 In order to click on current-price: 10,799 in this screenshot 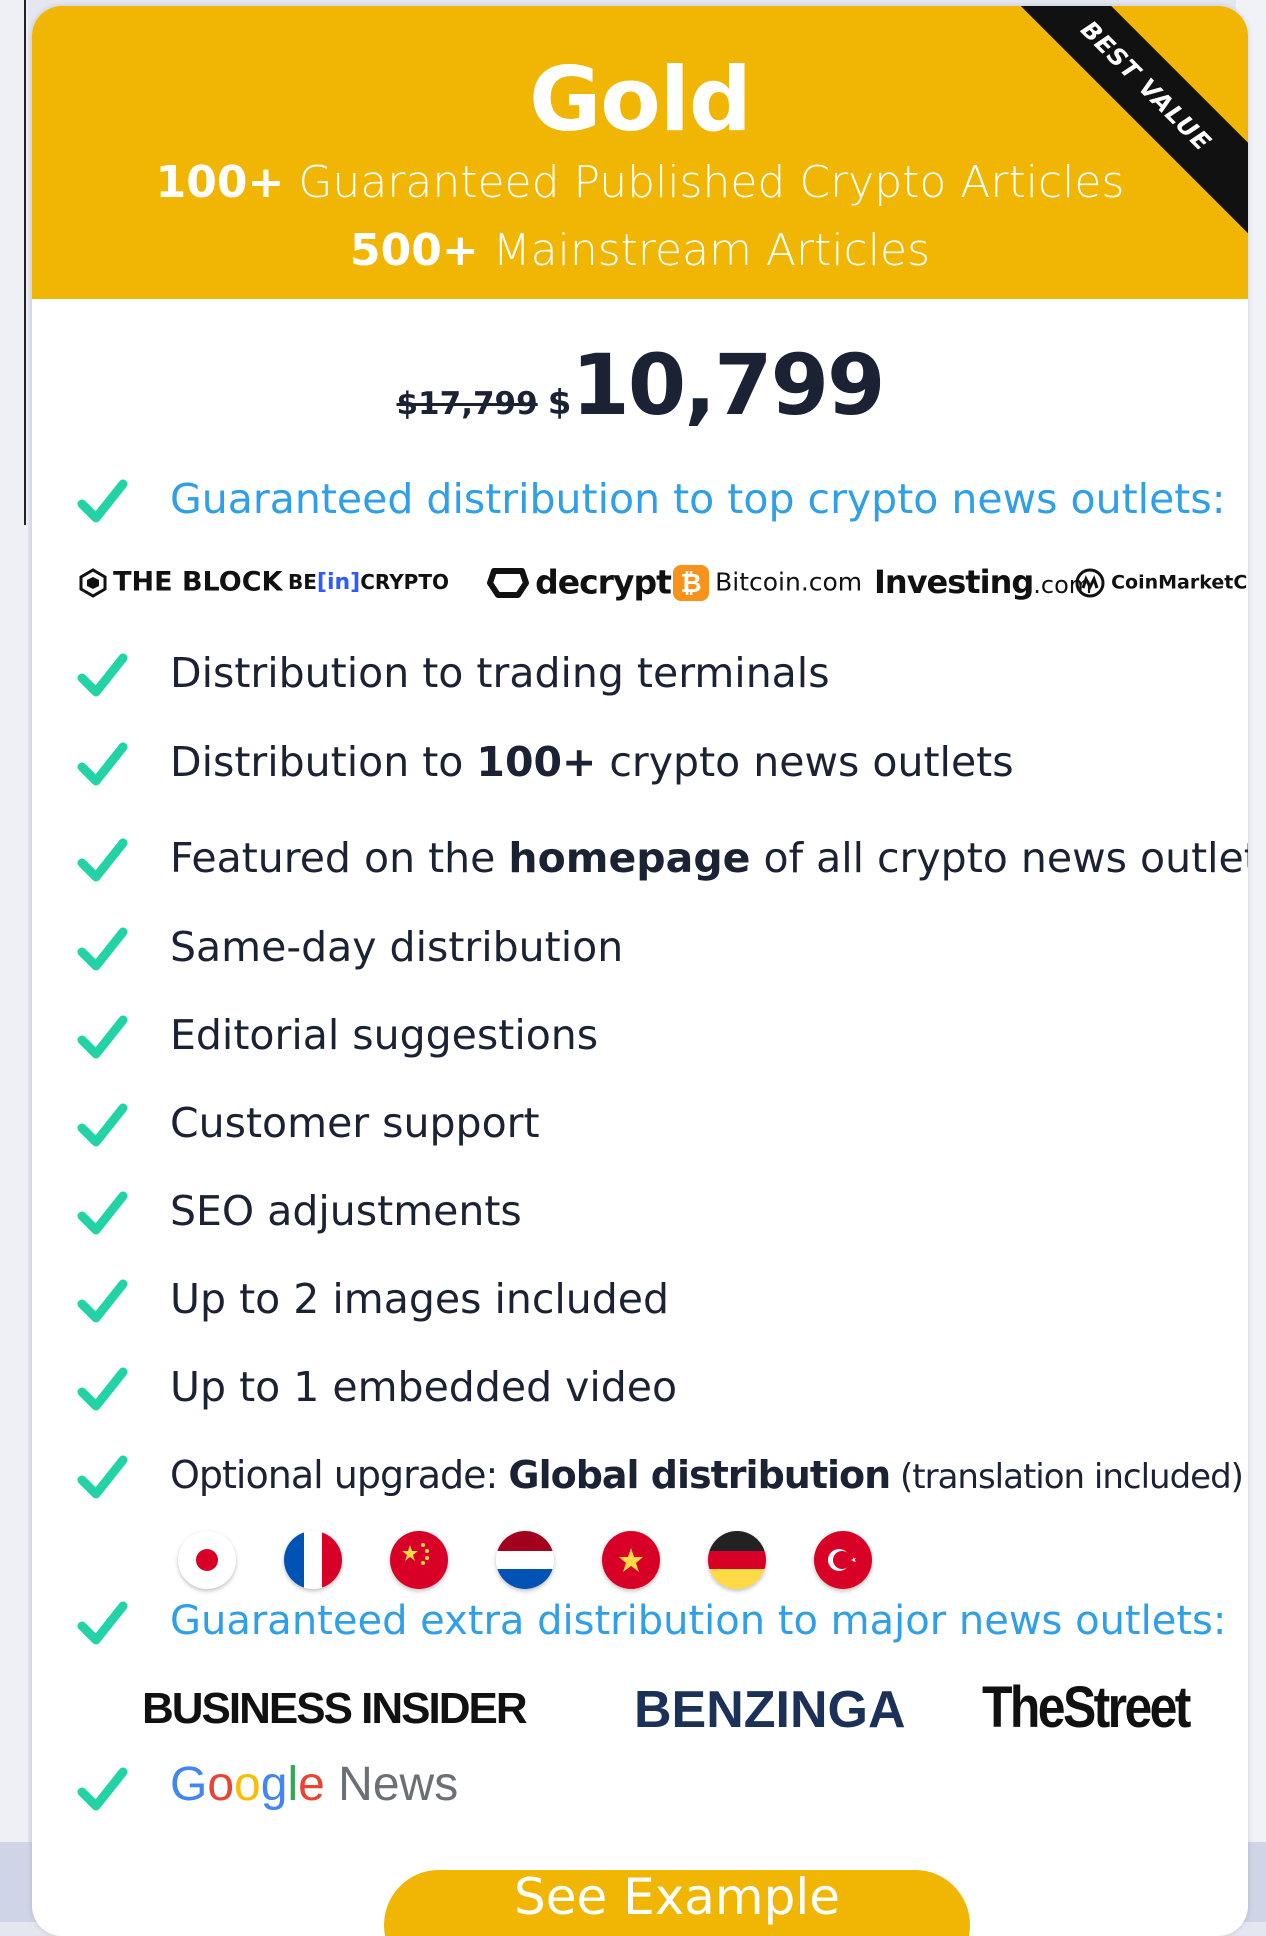, I will do `click(728, 385)`.